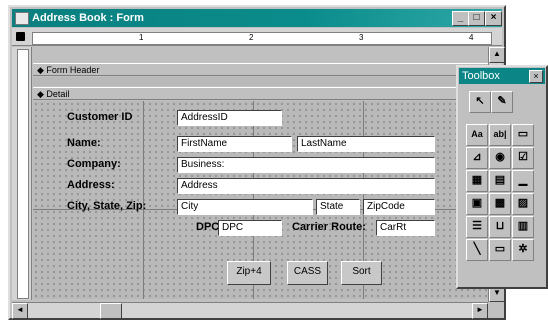 This screenshot has height=327, width=548. I want to click on window-title: Address Book : Form, so click(88, 18).